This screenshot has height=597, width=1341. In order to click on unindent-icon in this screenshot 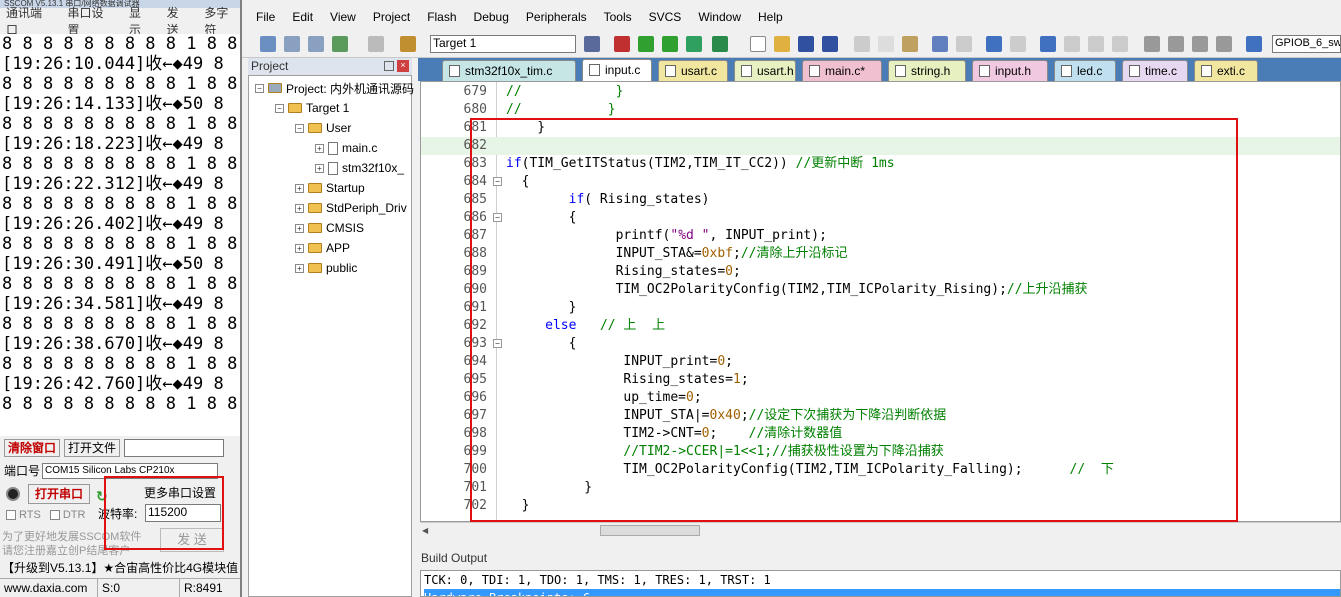, I will do `click(1176, 44)`.